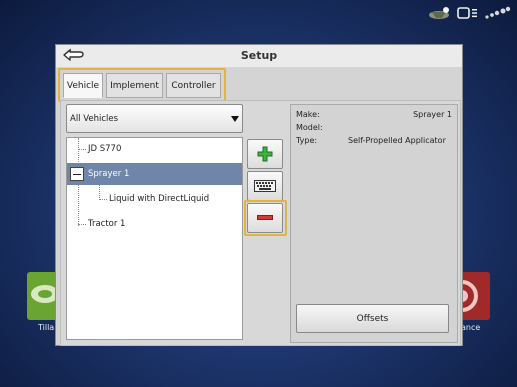  I want to click on type-row: Type: Self-Propelled Applicator, so click(374, 142).